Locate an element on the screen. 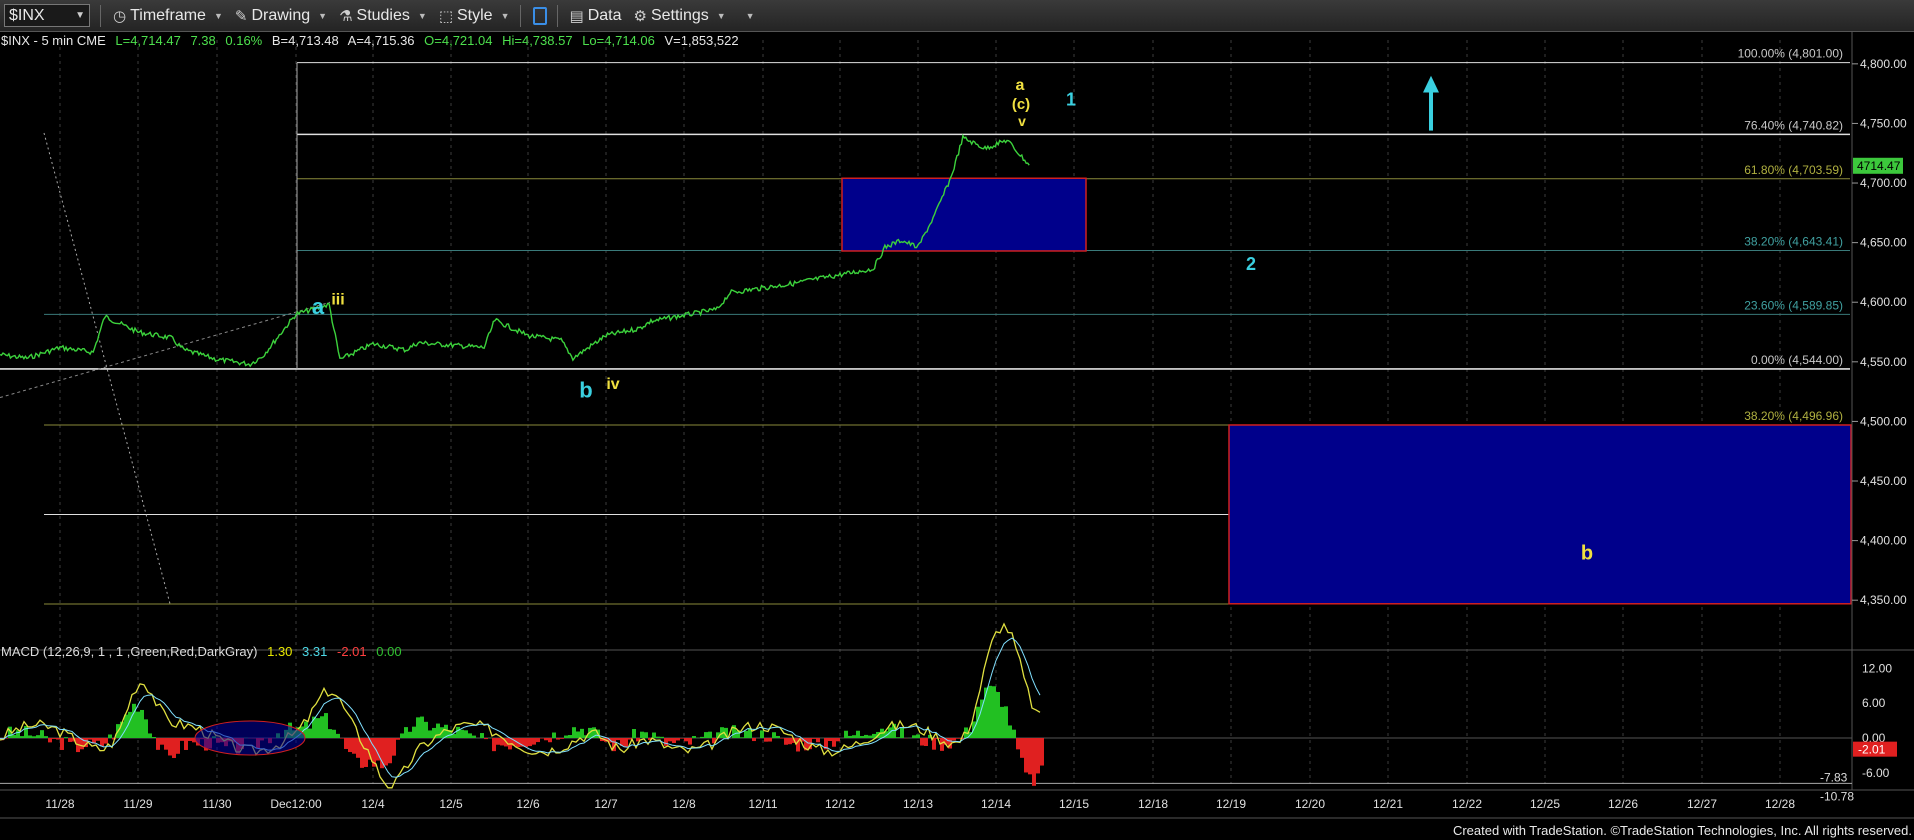  macd-tick-label: 12.00 is located at coordinates (1877, 668).